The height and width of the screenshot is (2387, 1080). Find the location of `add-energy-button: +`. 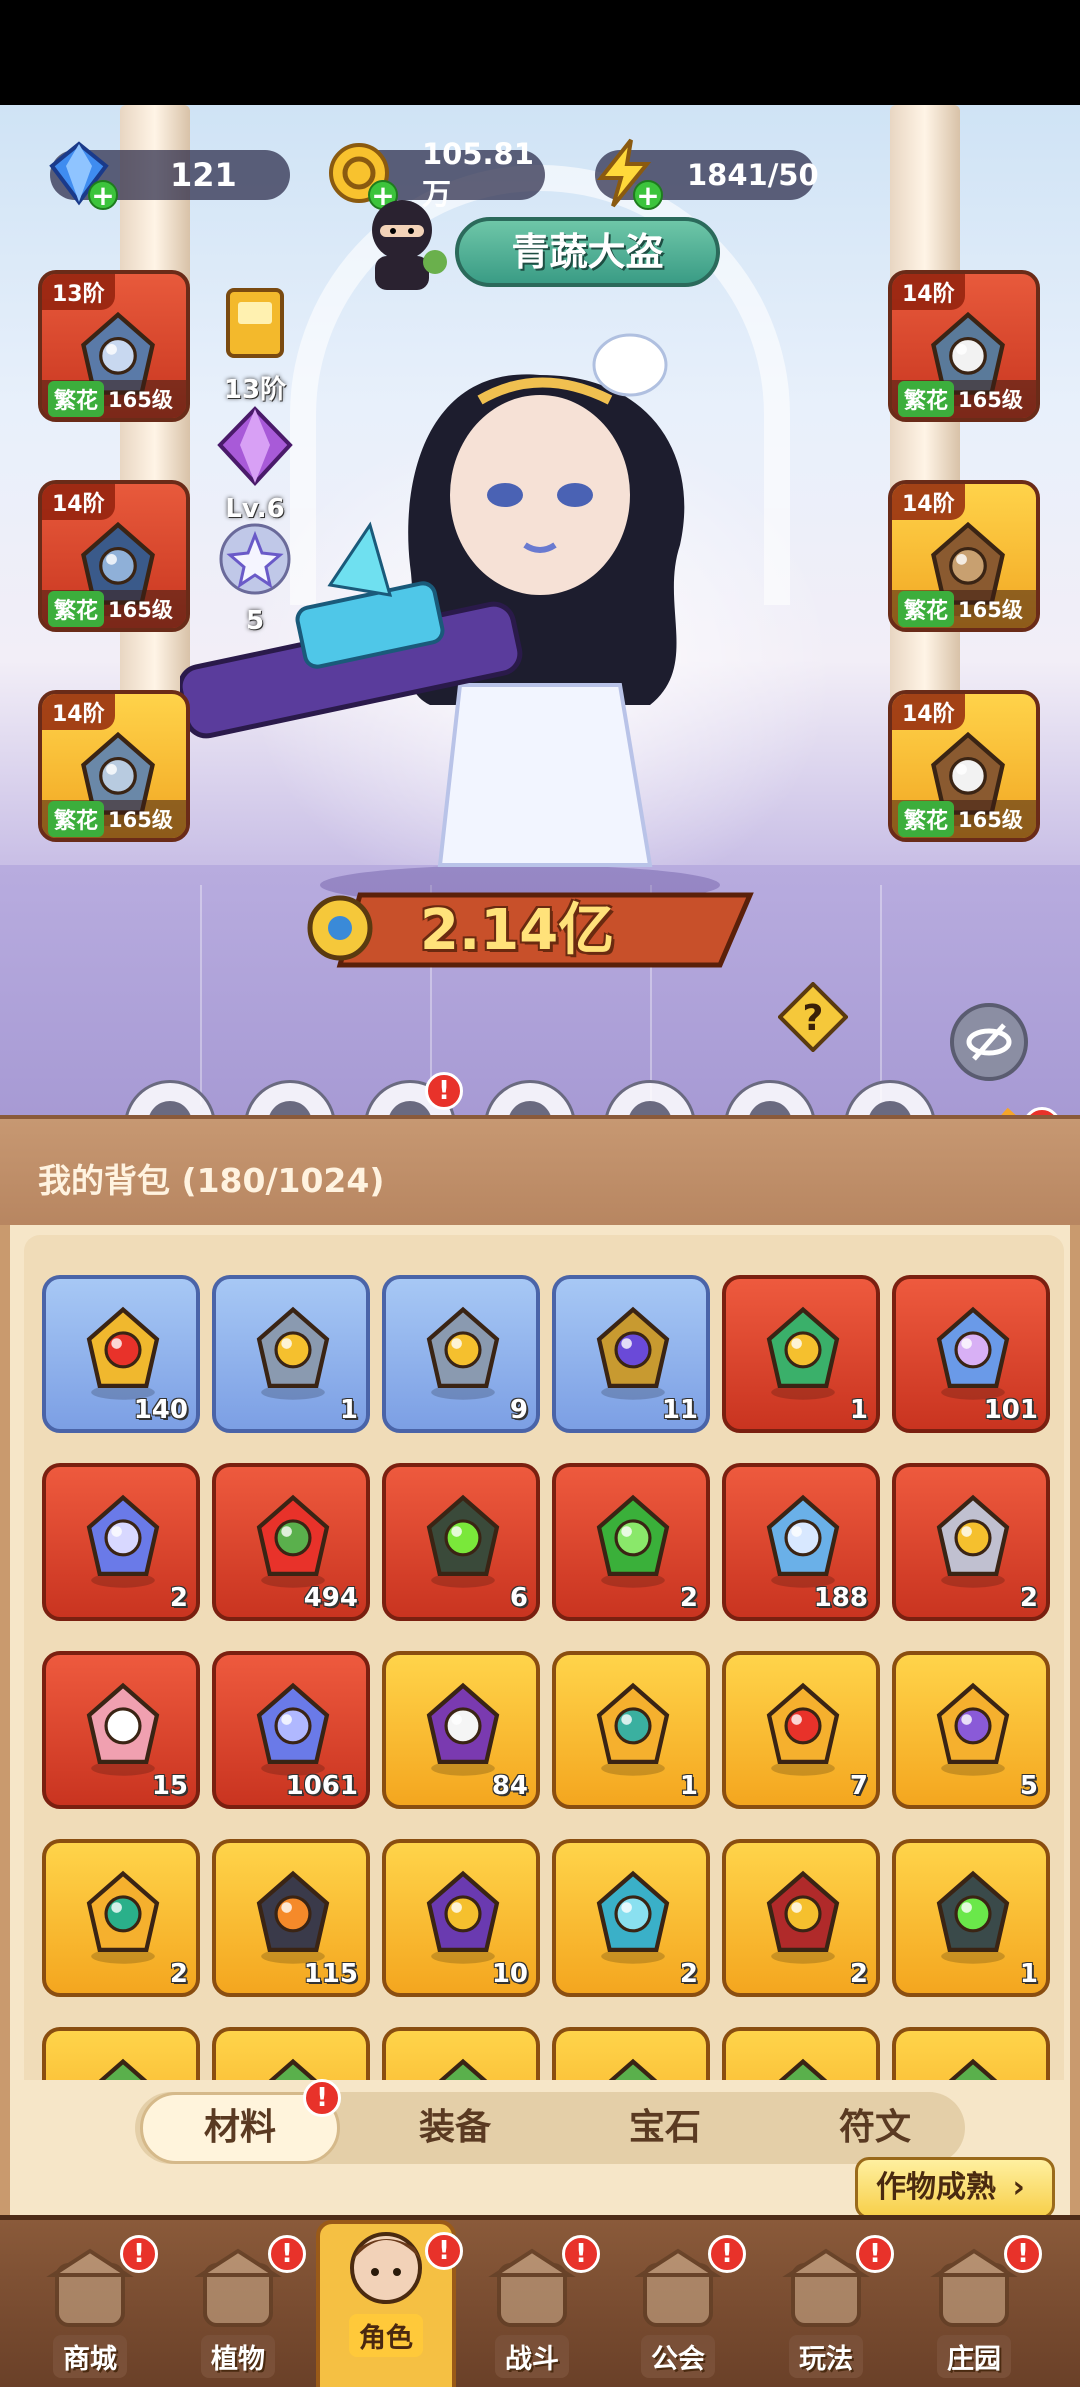

add-energy-button: + is located at coordinates (648, 195).